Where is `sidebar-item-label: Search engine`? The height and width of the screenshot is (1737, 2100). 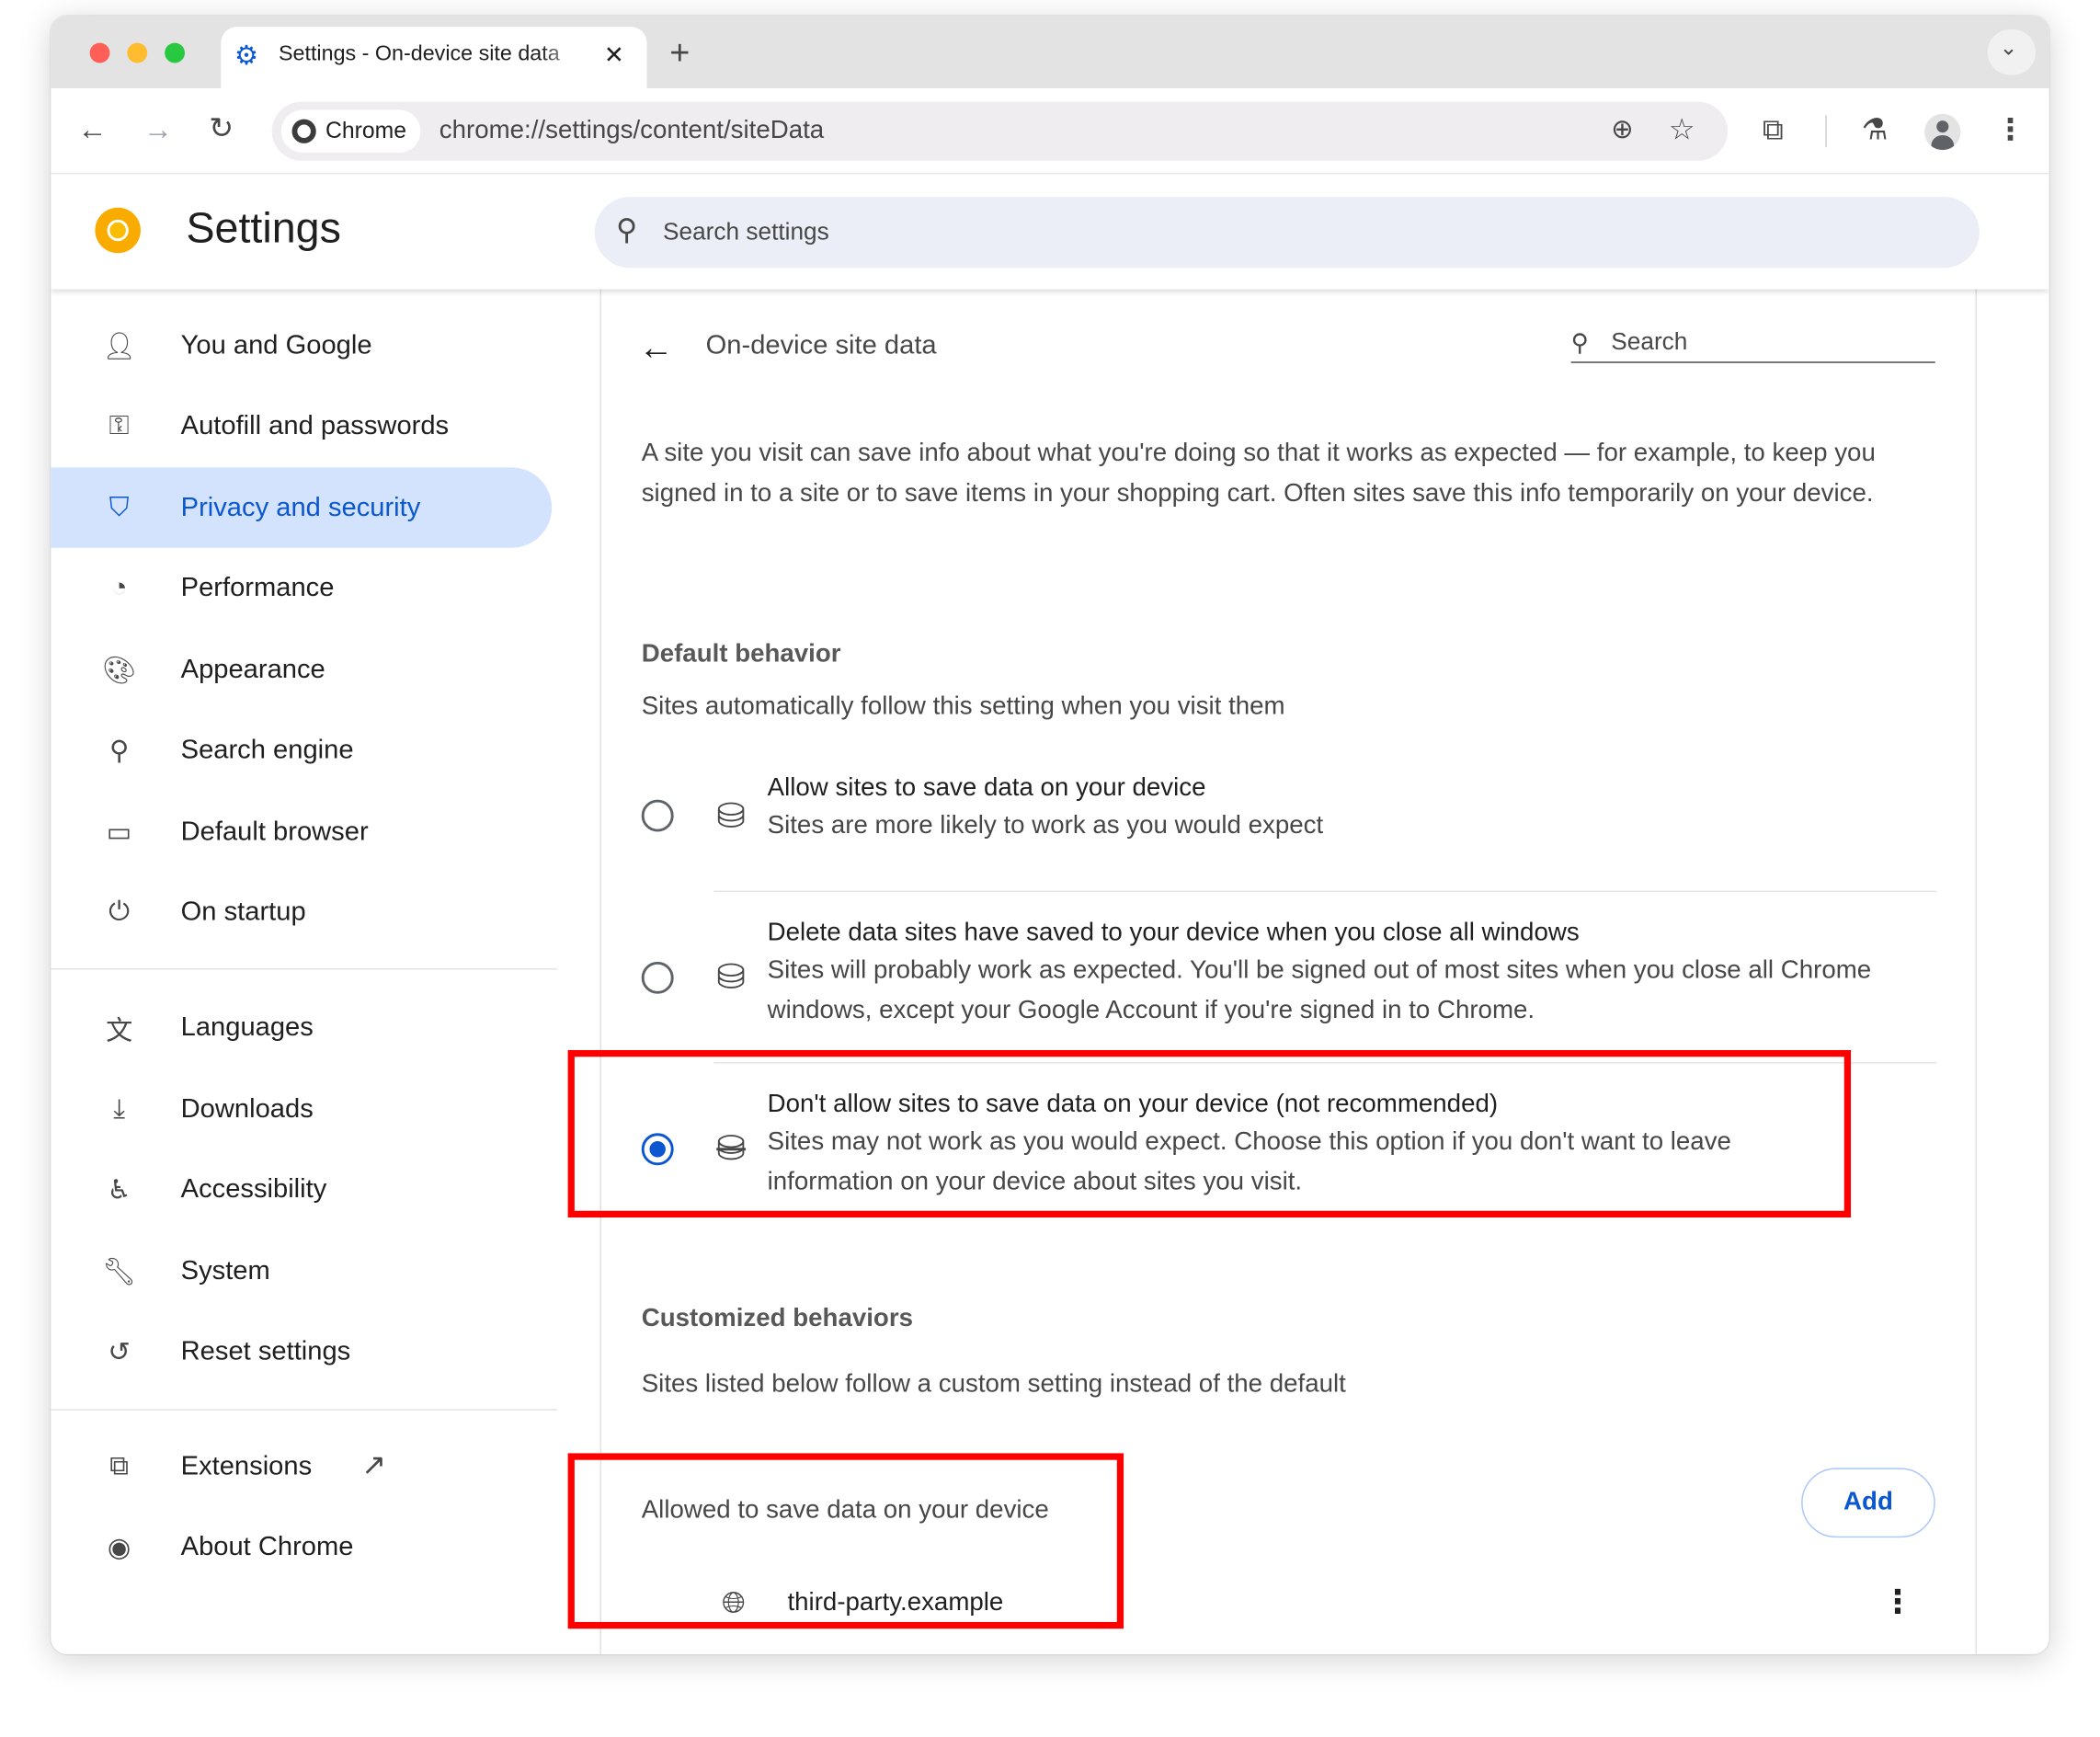 sidebar-item-label: Search engine is located at coordinates (267, 749).